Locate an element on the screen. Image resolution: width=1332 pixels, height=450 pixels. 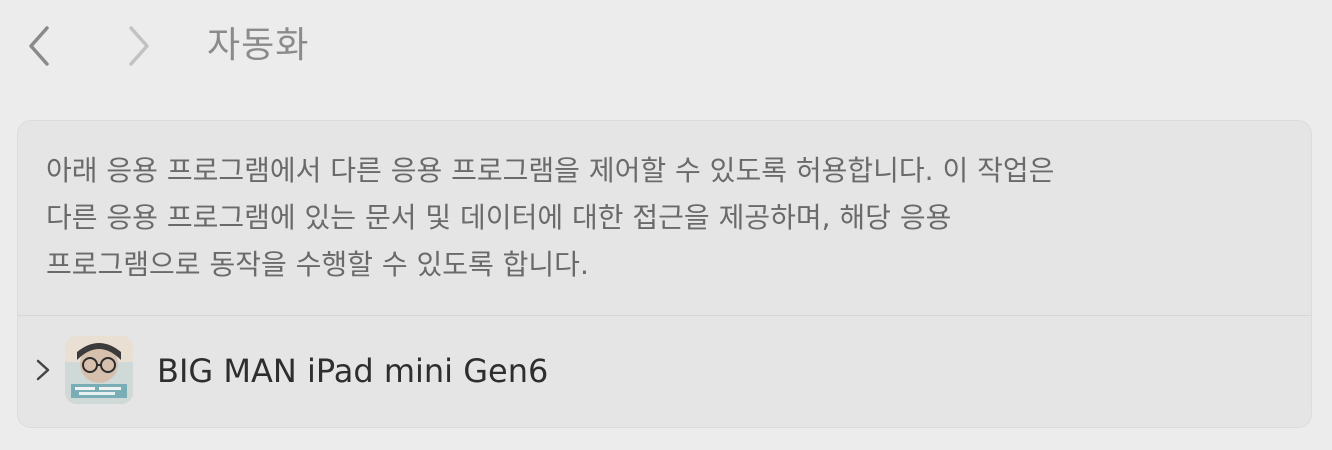
chevron-left-icon is located at coordinates (39, 46).